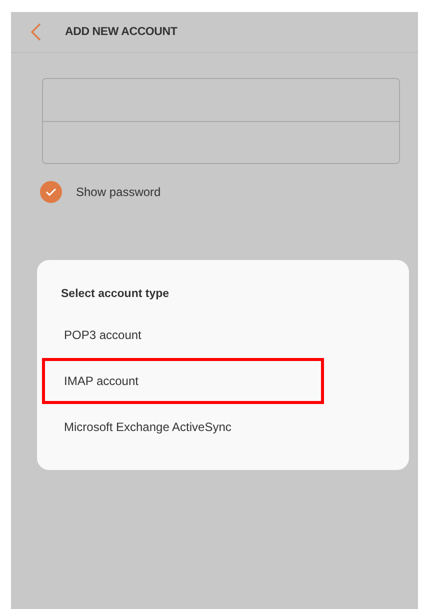  Describe the element at coordinates (183, 381) in the screenshot. I see `account-type-option: IMAP account` at that location.